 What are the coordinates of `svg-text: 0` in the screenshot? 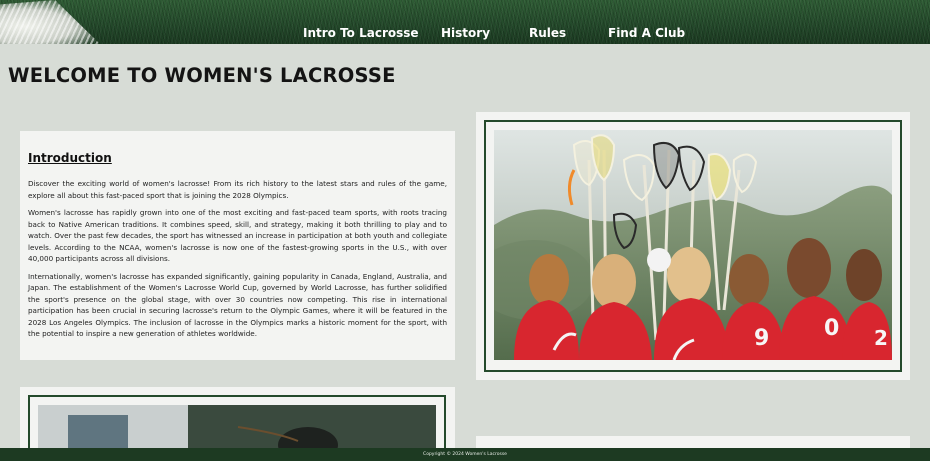 It's located at (831, 328).